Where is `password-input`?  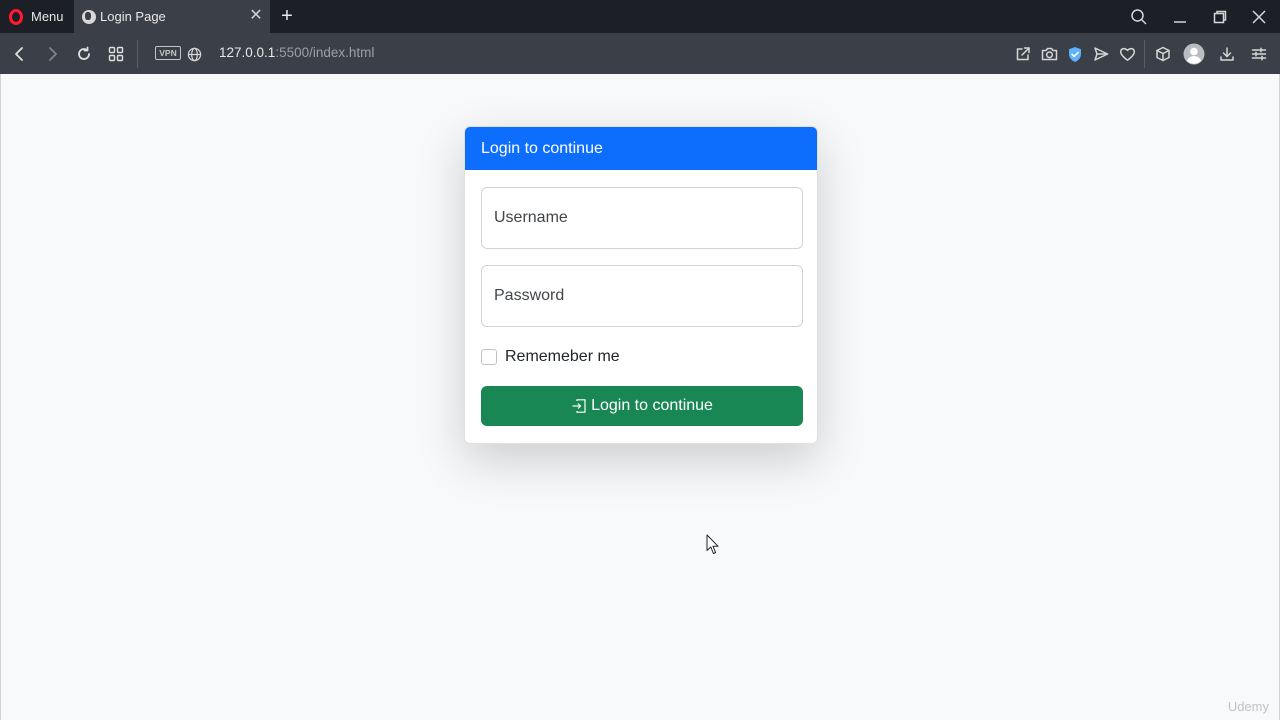
password-input is located at coordinates (642, 296).